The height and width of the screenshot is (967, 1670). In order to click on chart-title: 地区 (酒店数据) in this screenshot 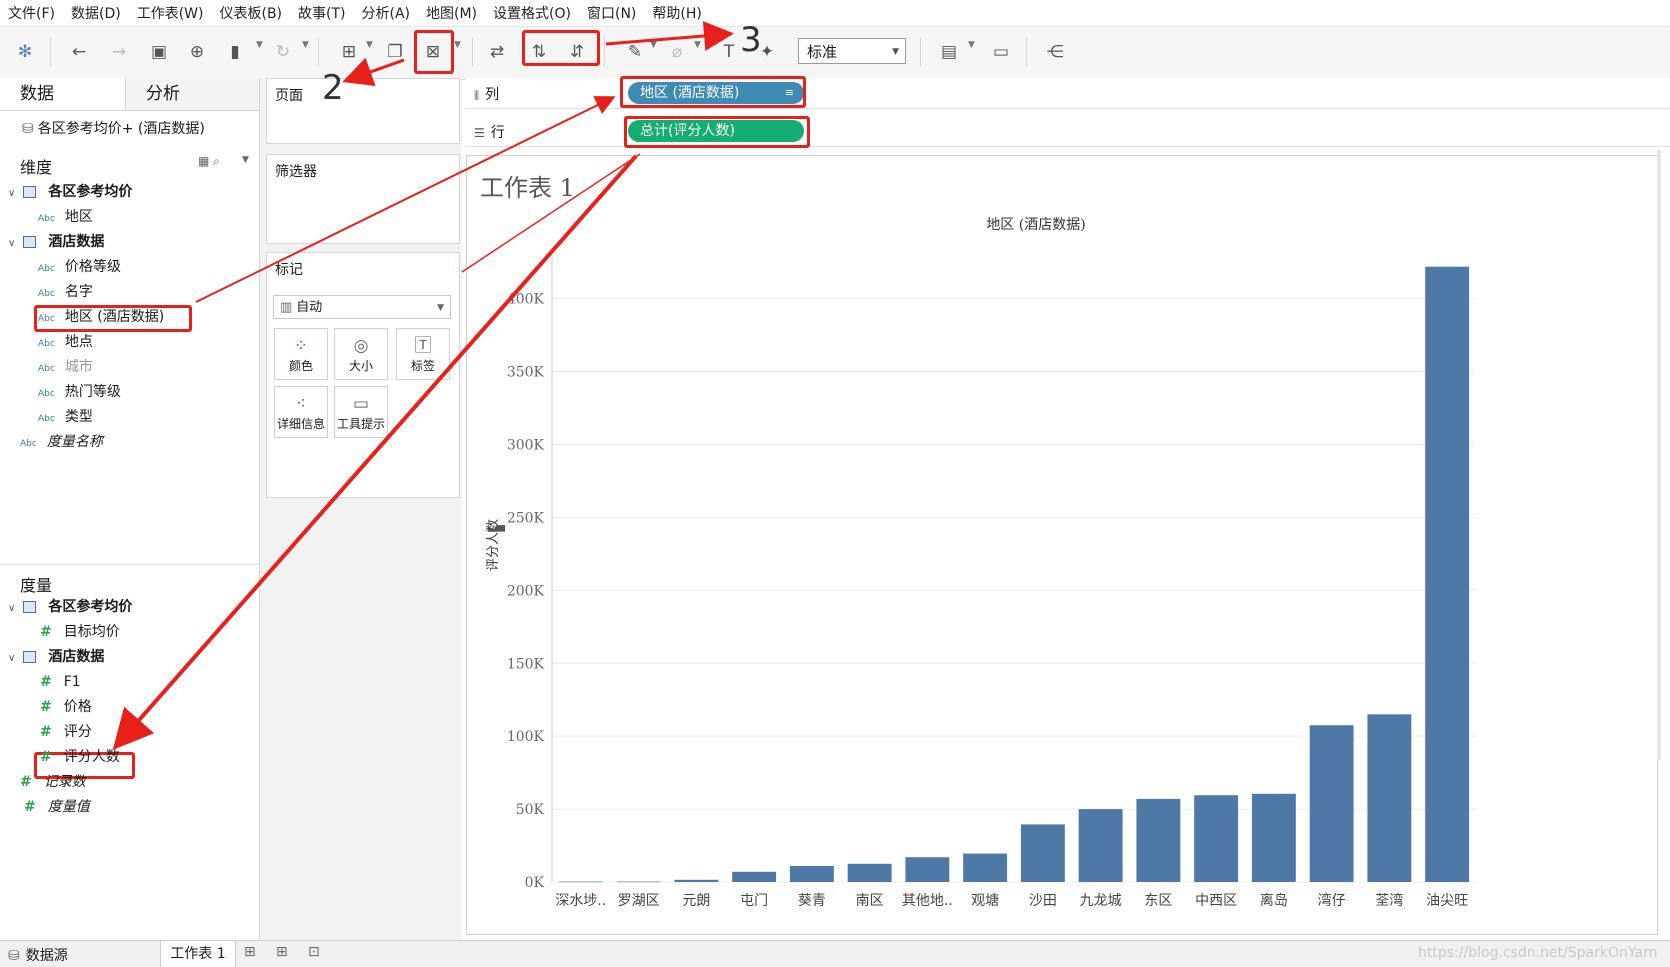, I will do `click(1035, 225)`.